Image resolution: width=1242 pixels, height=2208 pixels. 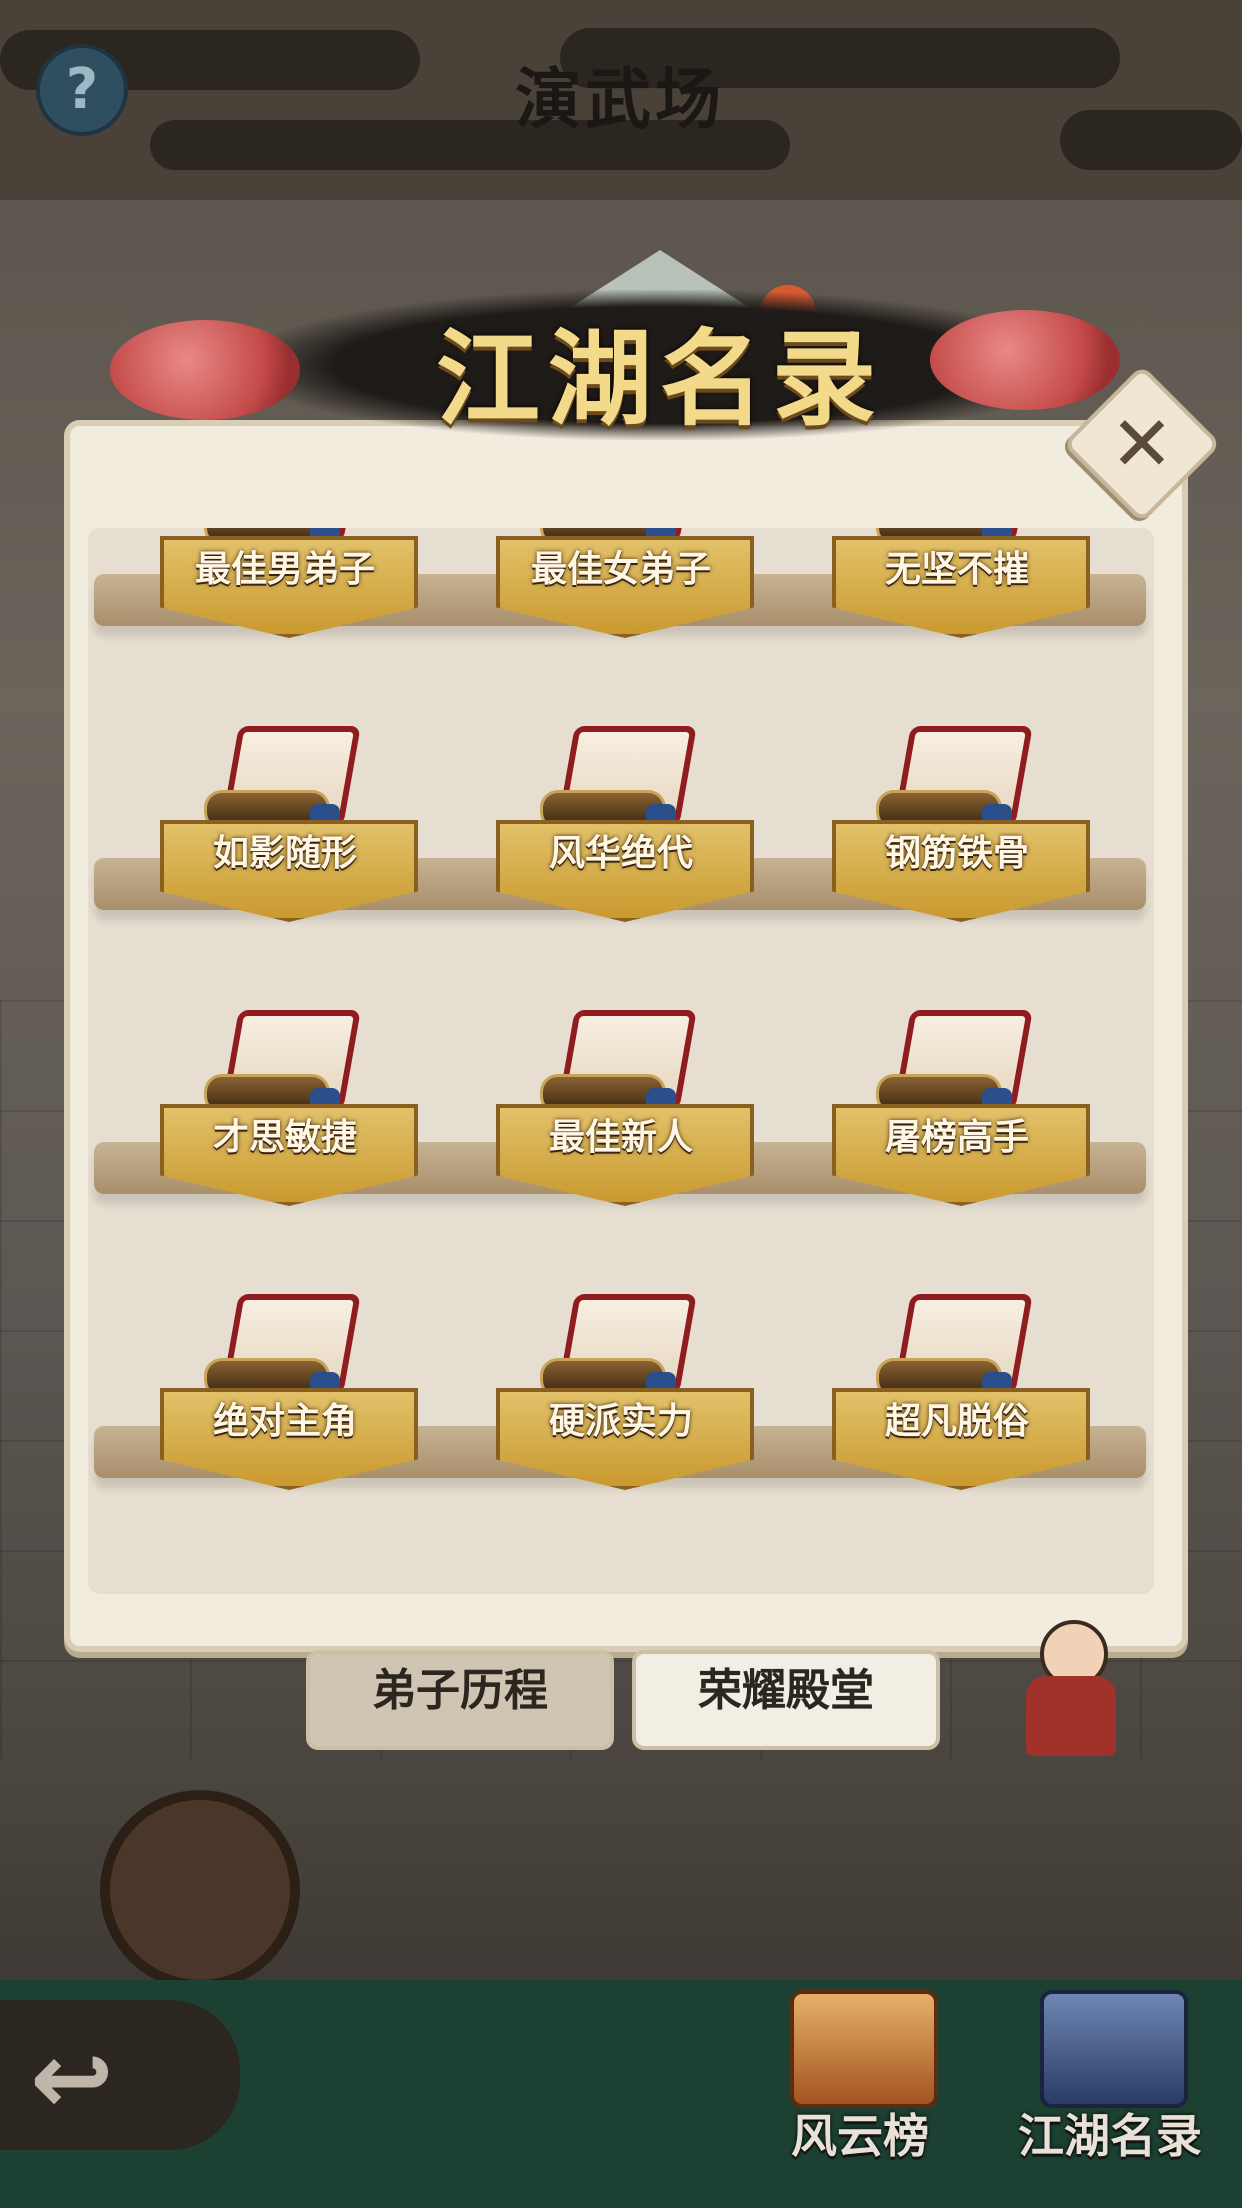 I want to click on award-item: 最佳男弟子, so click(x=289, y=583).